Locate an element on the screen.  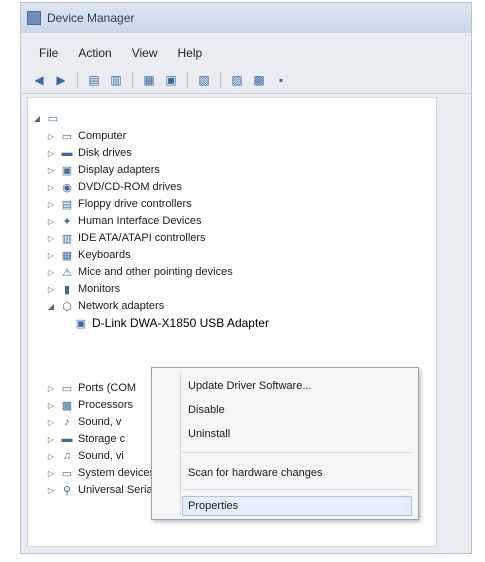
processor-icon: ▩ is located at coordinates (67, 405).